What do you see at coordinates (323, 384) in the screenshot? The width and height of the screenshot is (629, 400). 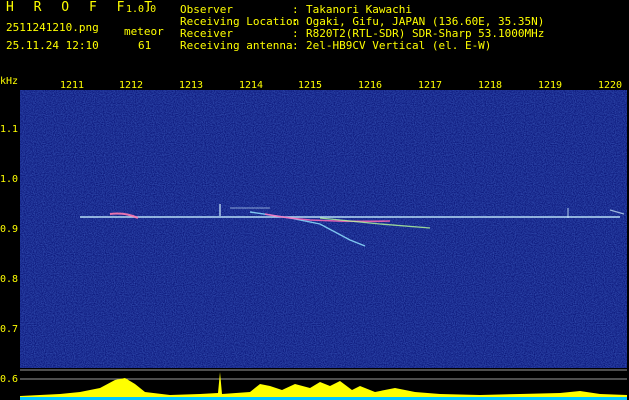 I see `signal-strength-strip` at bounding box center [323, 384].